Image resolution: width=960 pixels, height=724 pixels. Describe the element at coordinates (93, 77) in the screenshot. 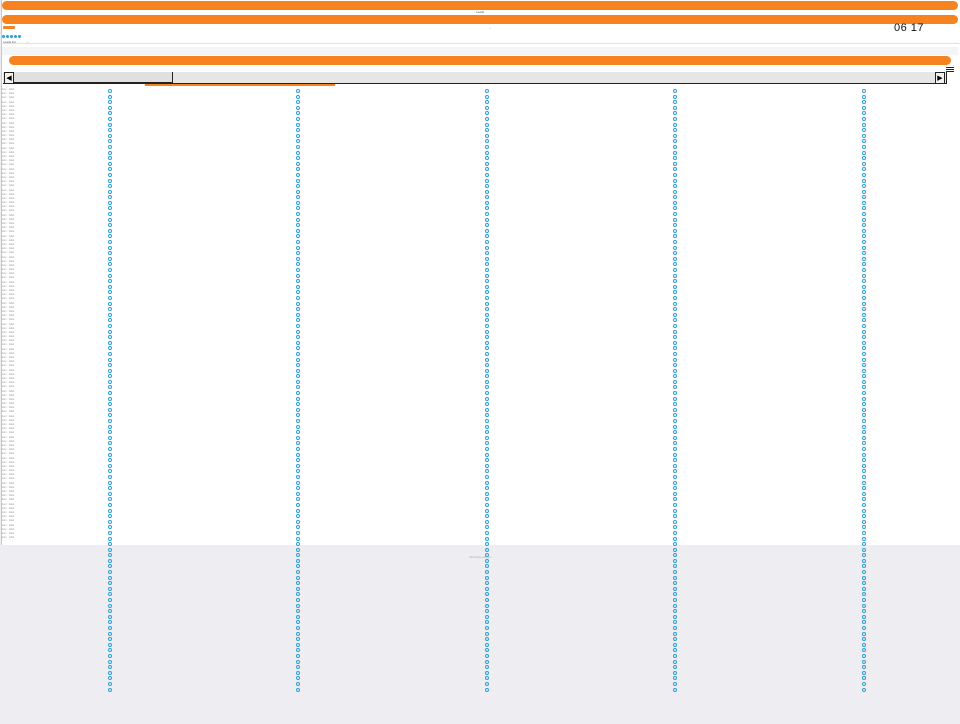

I see `scrollbar-thumb` at that location.